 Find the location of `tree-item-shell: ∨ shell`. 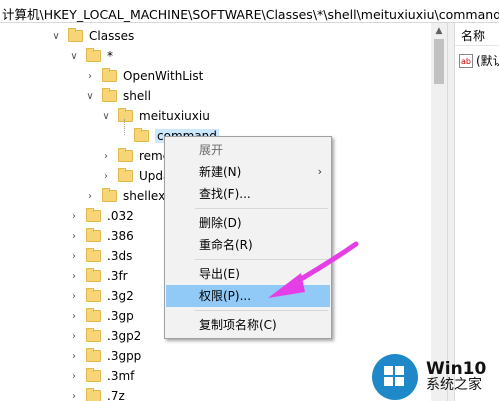

tree-item-shell: ∨ shell is located at coordinates (117, 96).